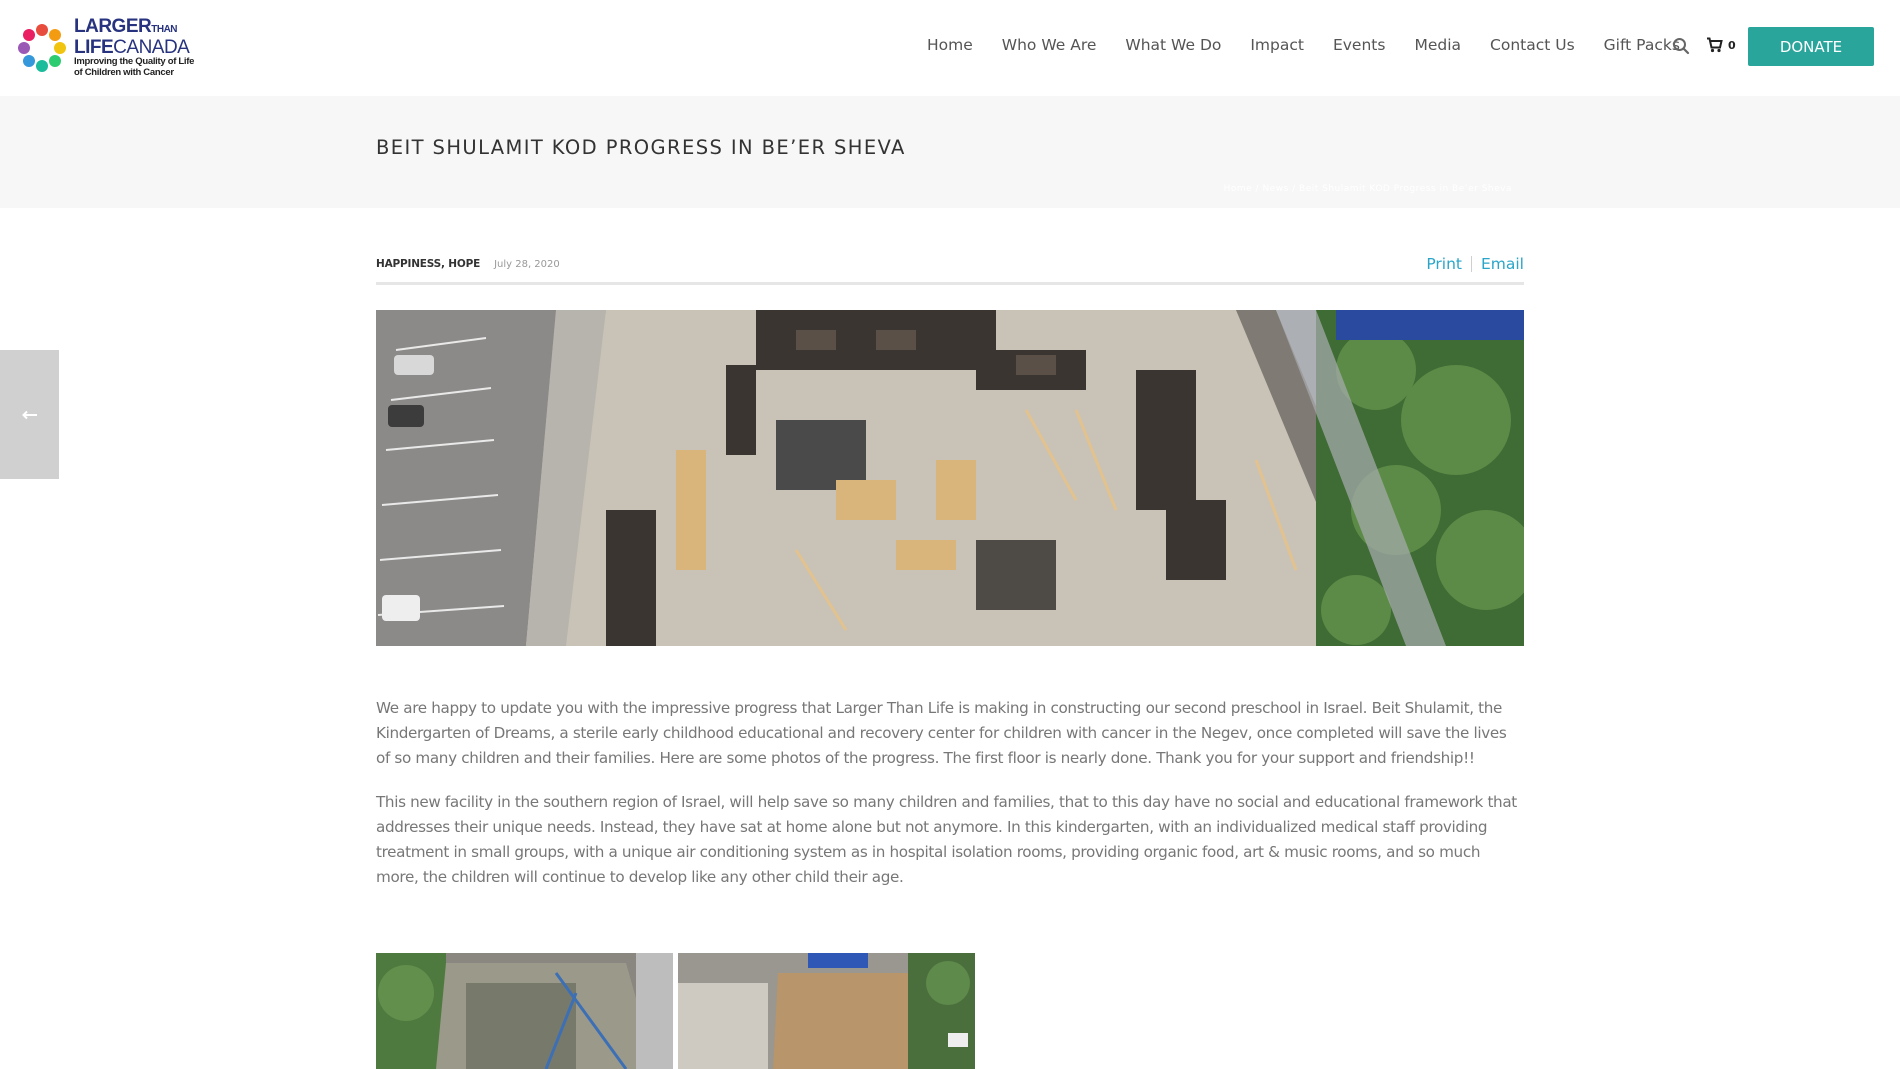 This screenshot has width=1900, height=1069. Describe the element at coordinates (113, 26) in the screenshot. I see `logo-line1: LARGER` at that location.